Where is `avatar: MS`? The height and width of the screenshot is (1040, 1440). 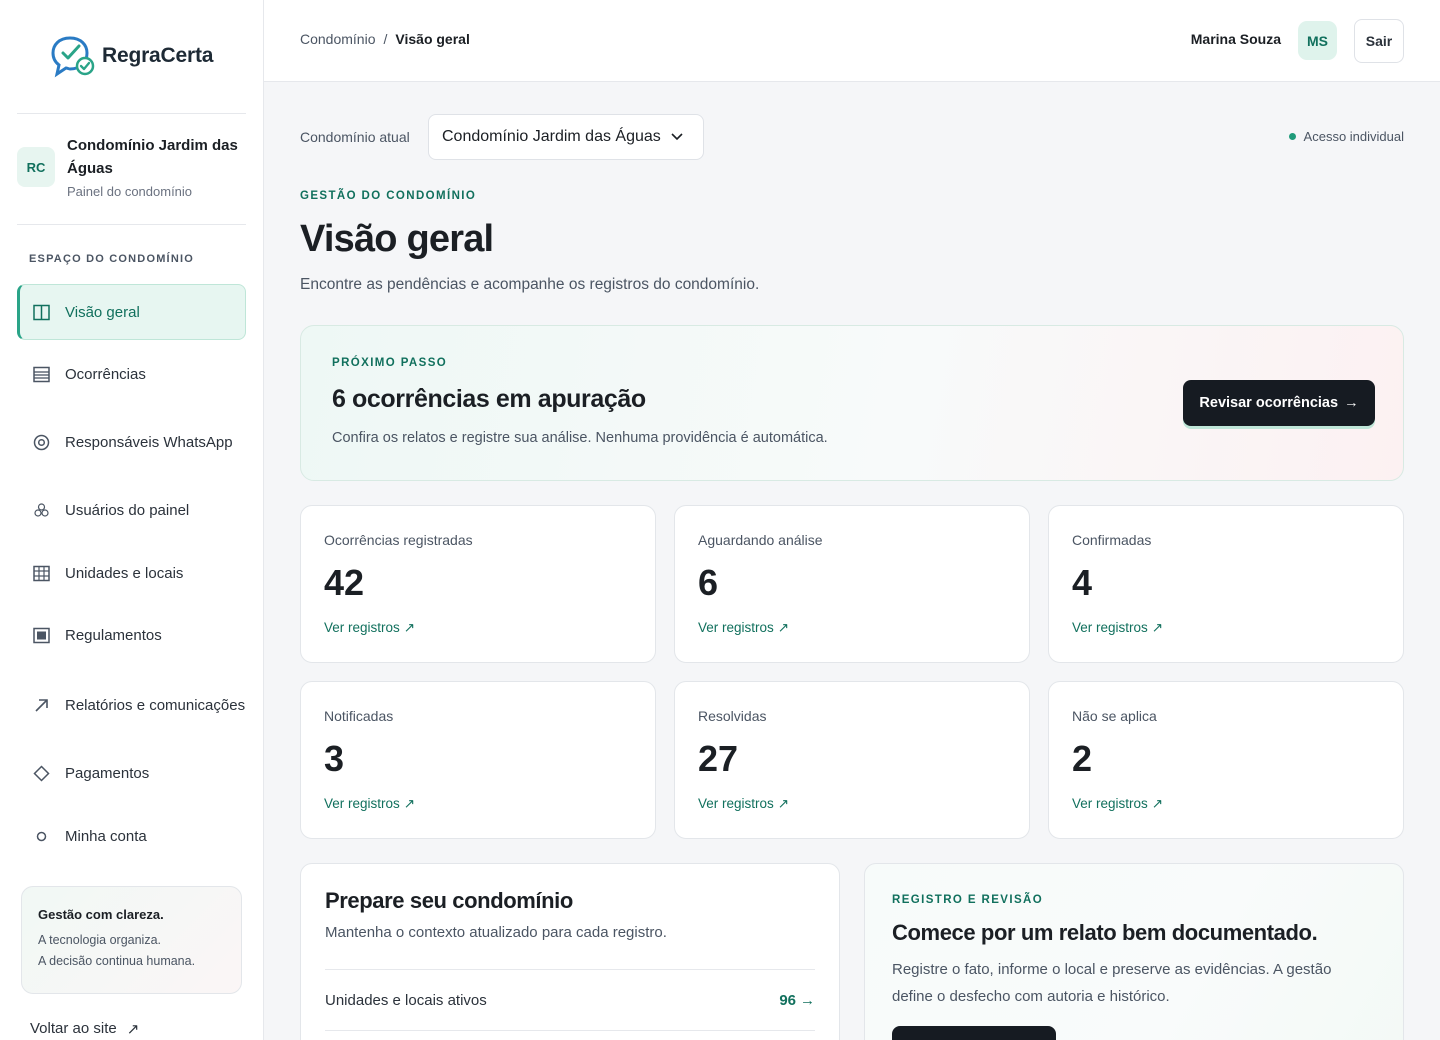 avatar: MS is located at coordinates (1317, 40).